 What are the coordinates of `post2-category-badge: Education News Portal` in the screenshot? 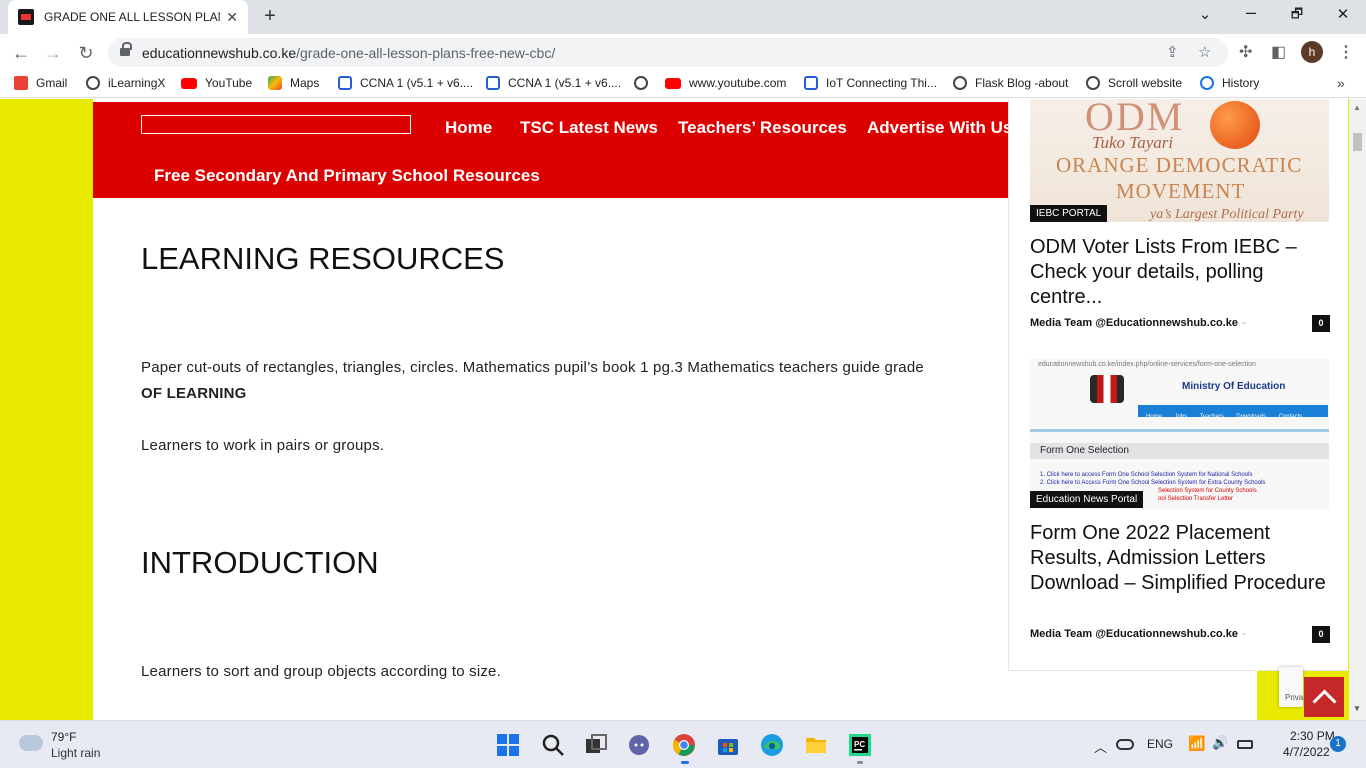 It's located at (1087, 499).